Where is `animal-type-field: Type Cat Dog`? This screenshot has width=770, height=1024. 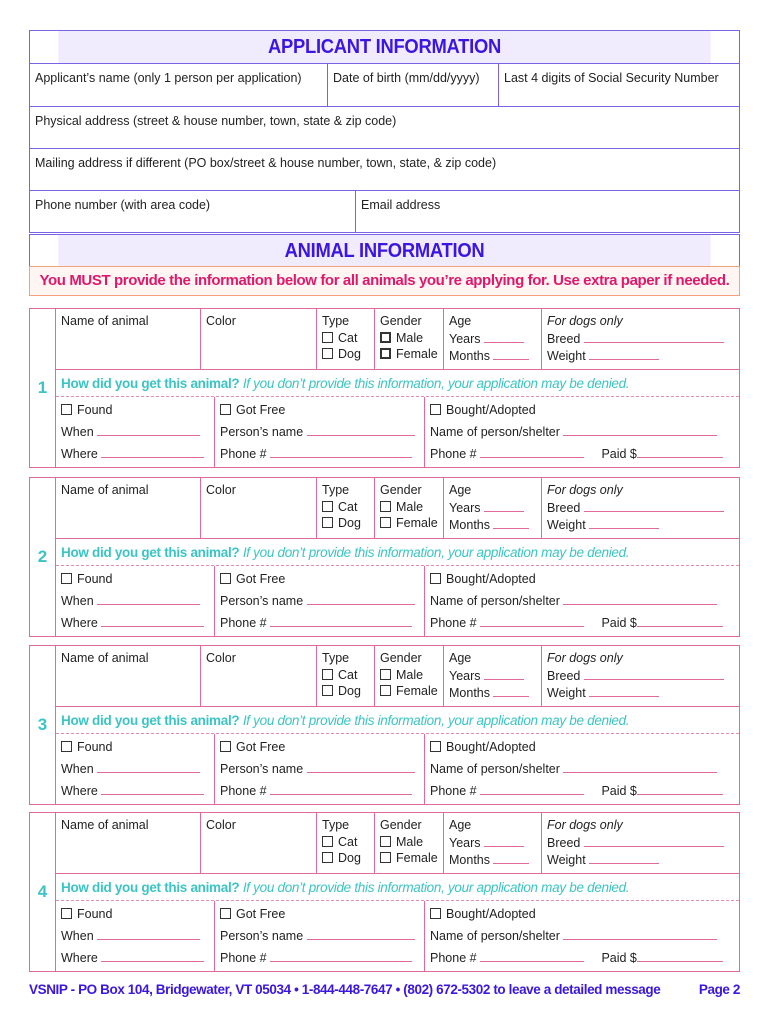
animal-type-field: Type Cat Dog is located at coordinates (345, 676).